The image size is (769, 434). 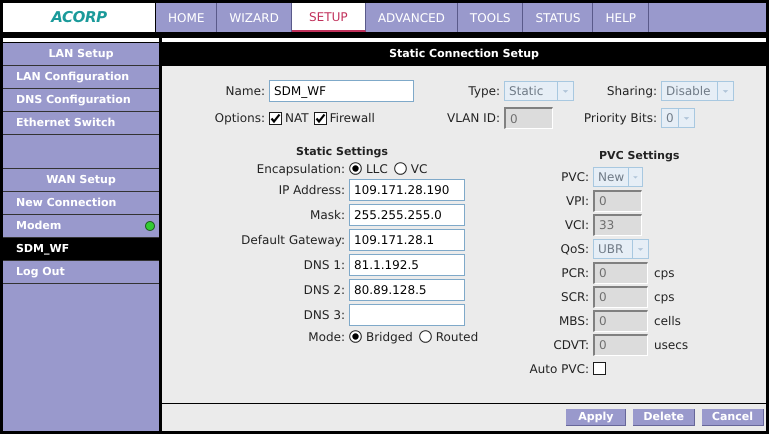 What do you see at coordinates (667, 321) in the screenshot?
I see `unit-label: cells` at bounding box center [667, 321].